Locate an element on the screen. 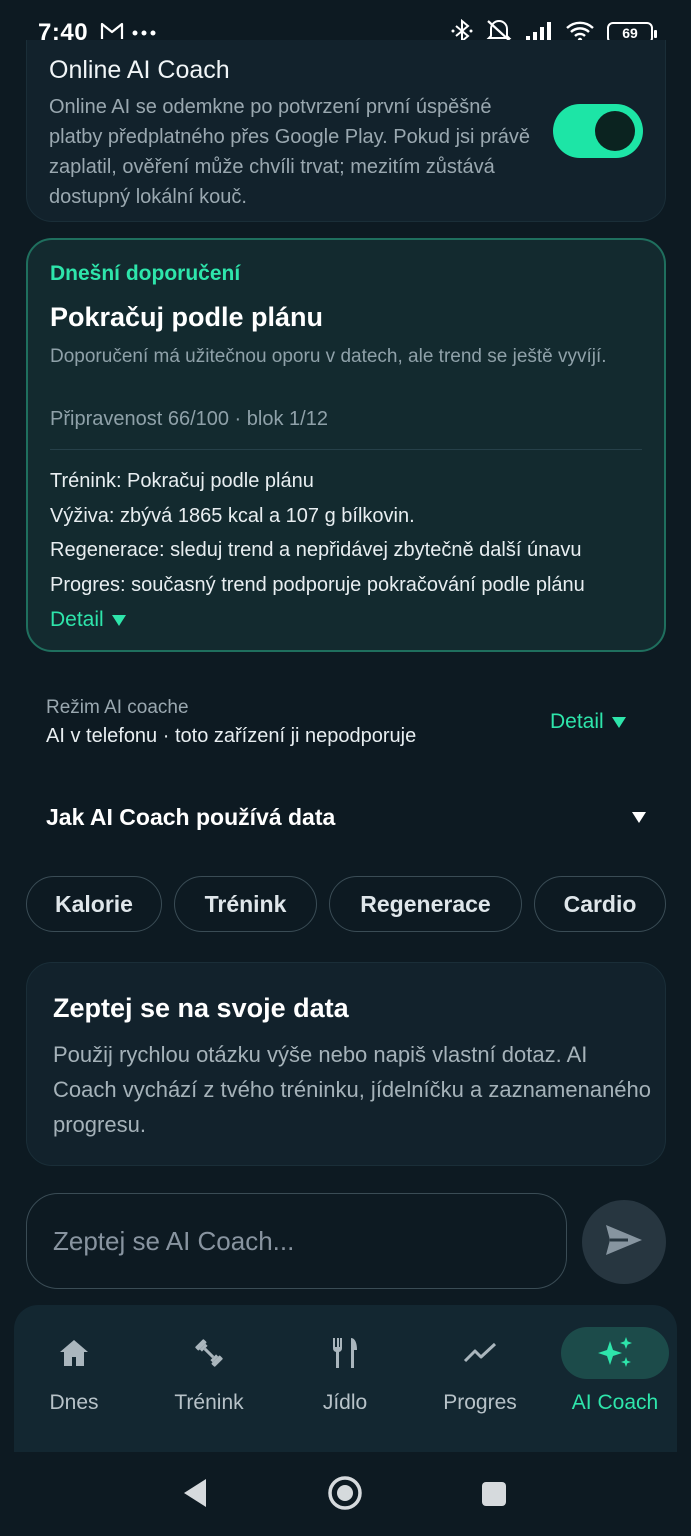  toggle-knob is located at coordinates (615, 131).